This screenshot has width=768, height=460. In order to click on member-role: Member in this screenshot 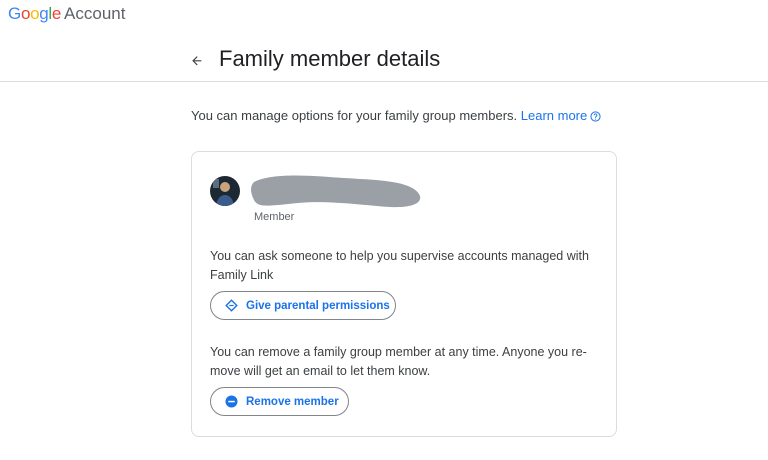, I will do `click(274, 217)`.